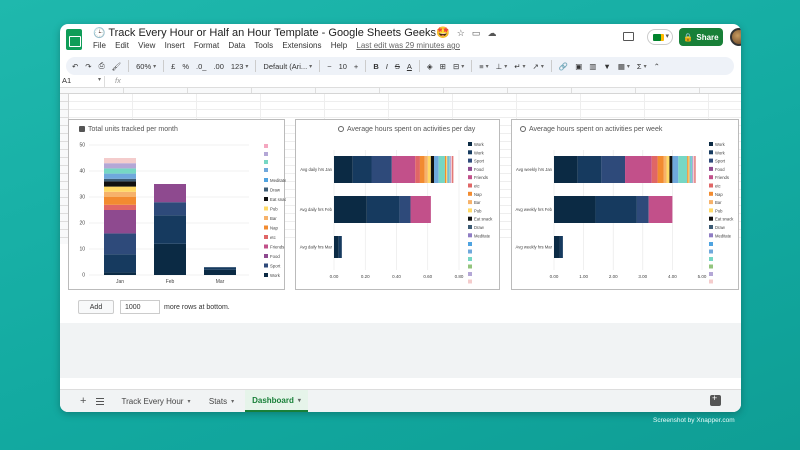 Image resolution: width=800 pixels, height=450 pixels. What do you see at coordinates (519, 66) in the screenshot?
I see `text-wrap-icon: ↵` at bounding box center [519, 66].